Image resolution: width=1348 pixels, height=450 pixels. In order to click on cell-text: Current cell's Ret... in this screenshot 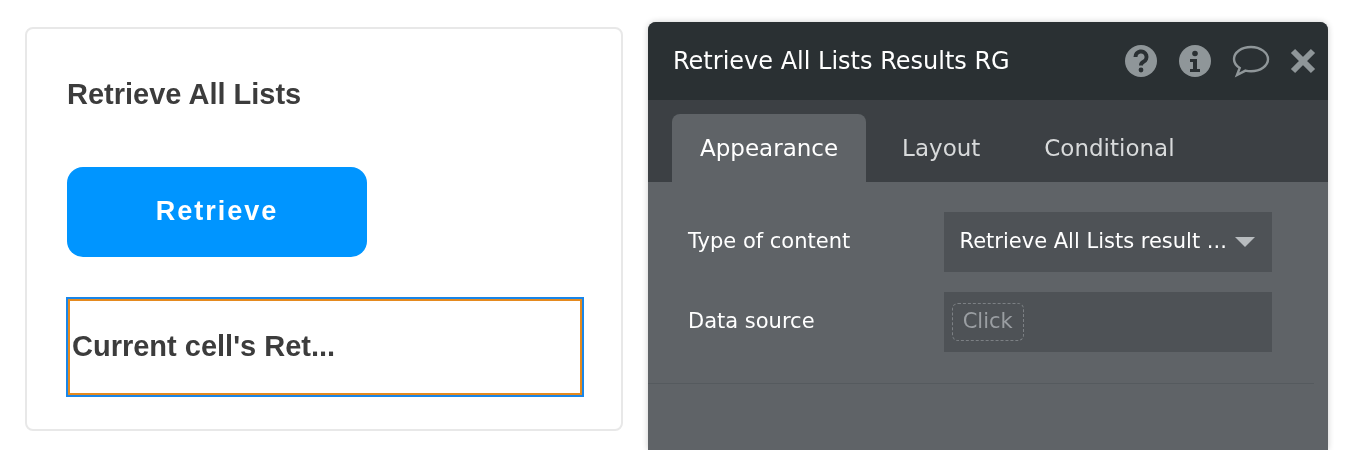, I will do `click(203, 346)`.